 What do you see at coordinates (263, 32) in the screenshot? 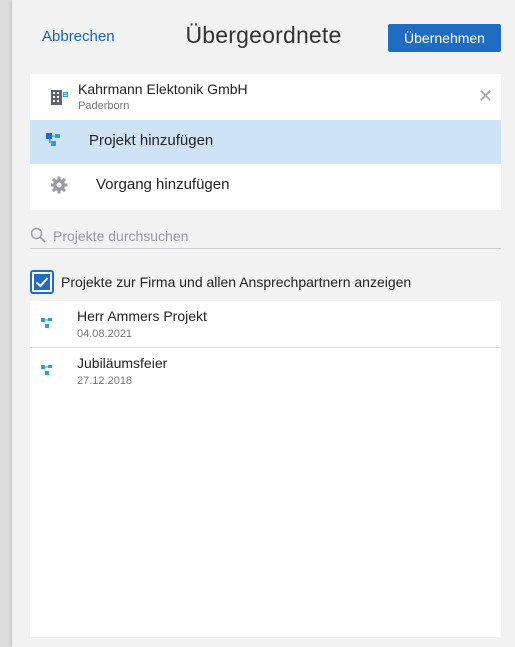
I see `dialog-header: Abbrechen Übergeordnete Übernehmen` at bounding box center [263, 32].